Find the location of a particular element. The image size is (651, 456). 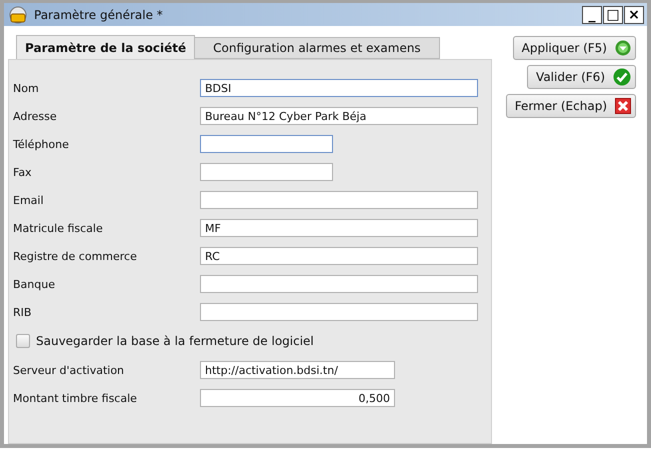

check-icon is located at coordinates (622, 77).